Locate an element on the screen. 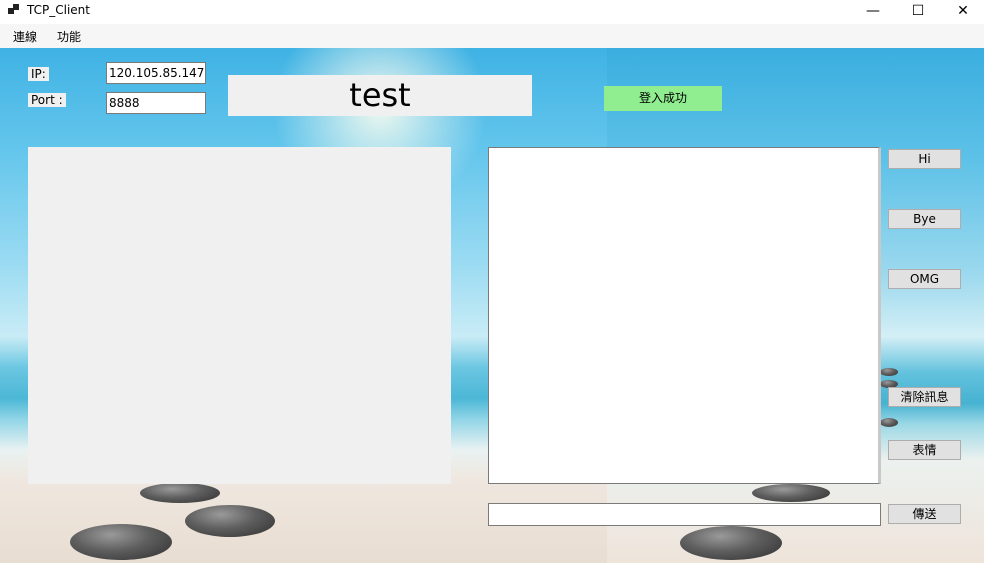  menu-bar: 連線 功能 is located at coordinates (492, 36).